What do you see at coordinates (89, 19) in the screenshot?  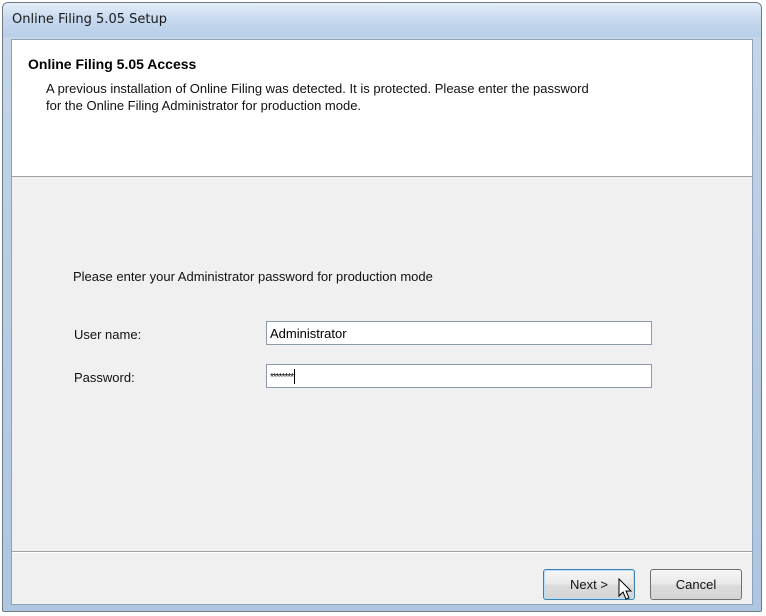 I see `window-title: Online Filing 5.05 Setup` at bounding box center [89, 19].